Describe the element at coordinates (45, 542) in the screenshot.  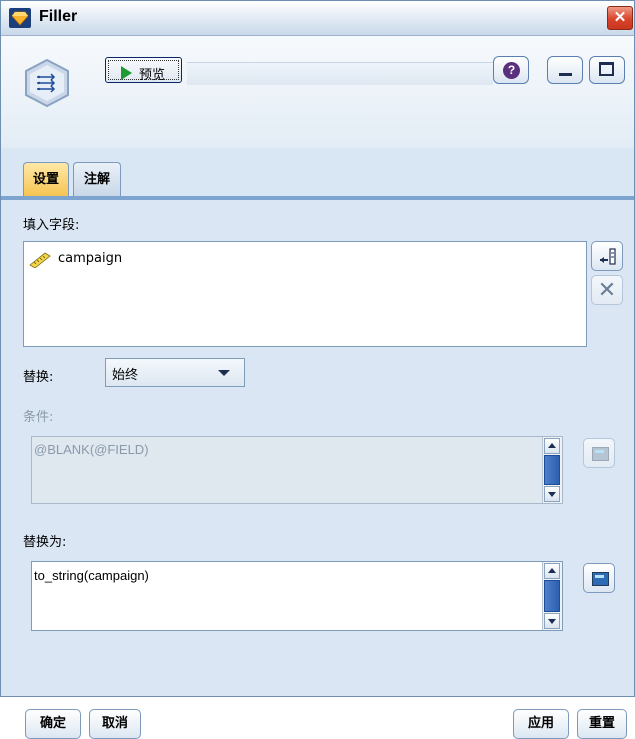
I see `replace-with-label: 替换为:` at that location.